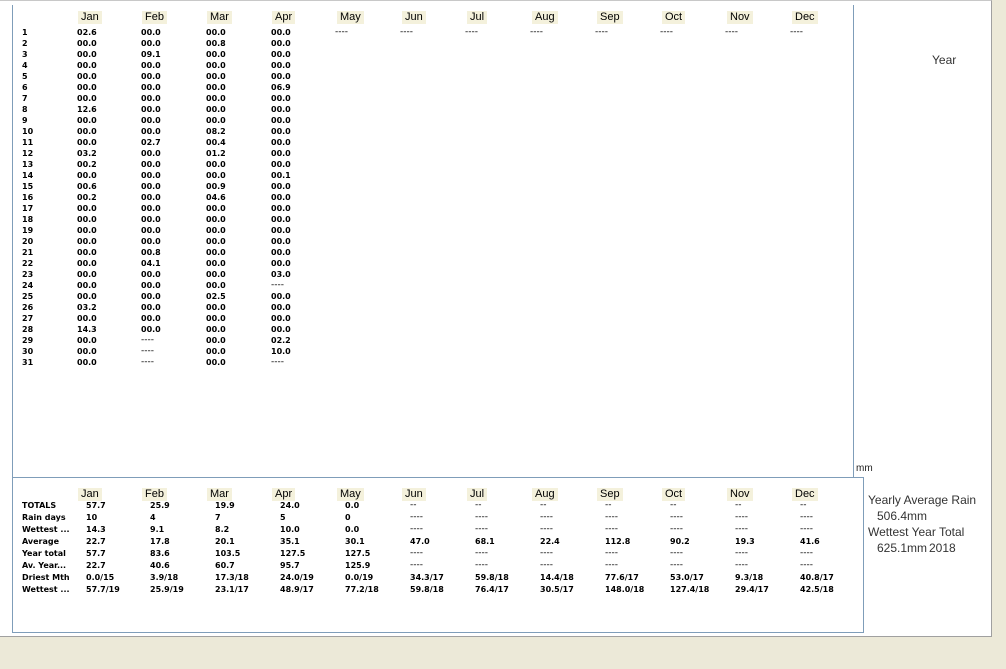  I want to click on day-number: 28, so click(28, 329).